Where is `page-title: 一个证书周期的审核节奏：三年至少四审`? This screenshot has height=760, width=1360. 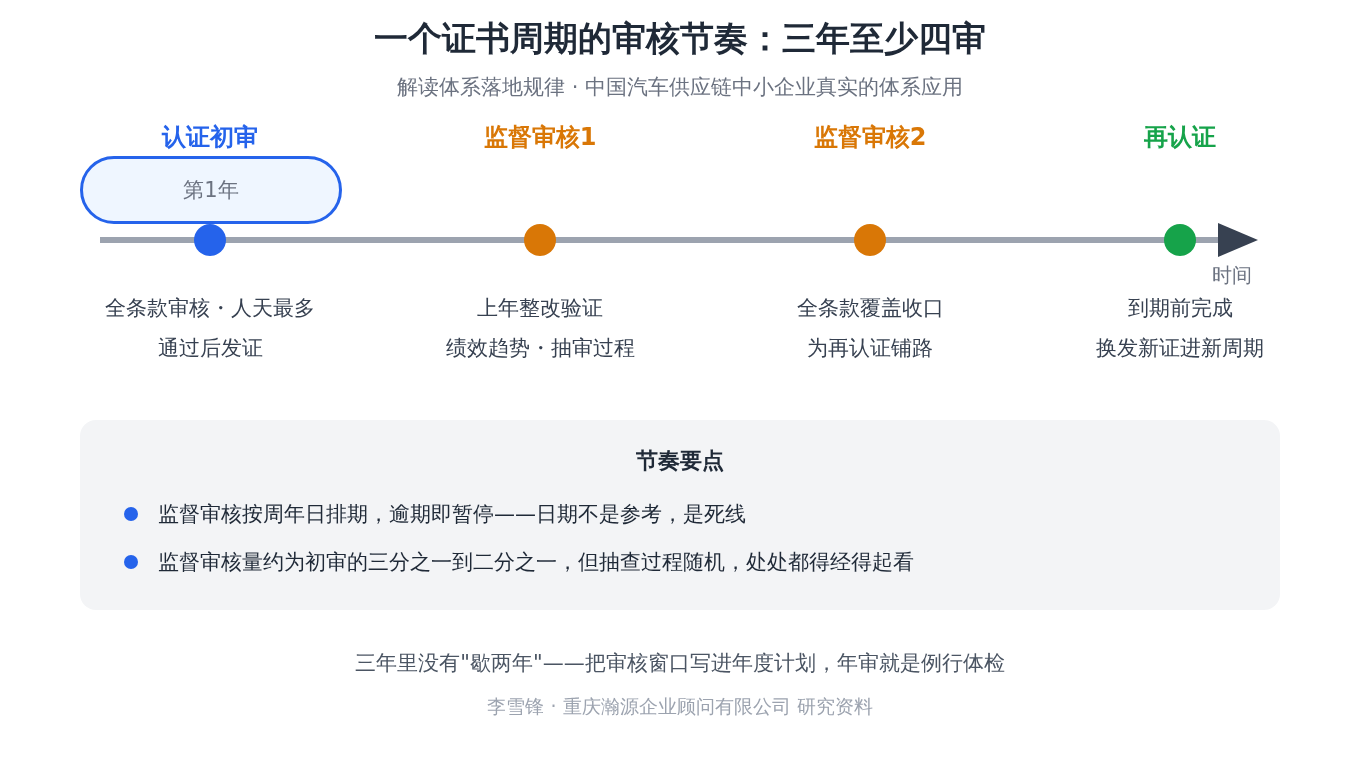 page-title: 一个证书周期的审核节奏：三年至少四审 is located at coordinates (680, 38).